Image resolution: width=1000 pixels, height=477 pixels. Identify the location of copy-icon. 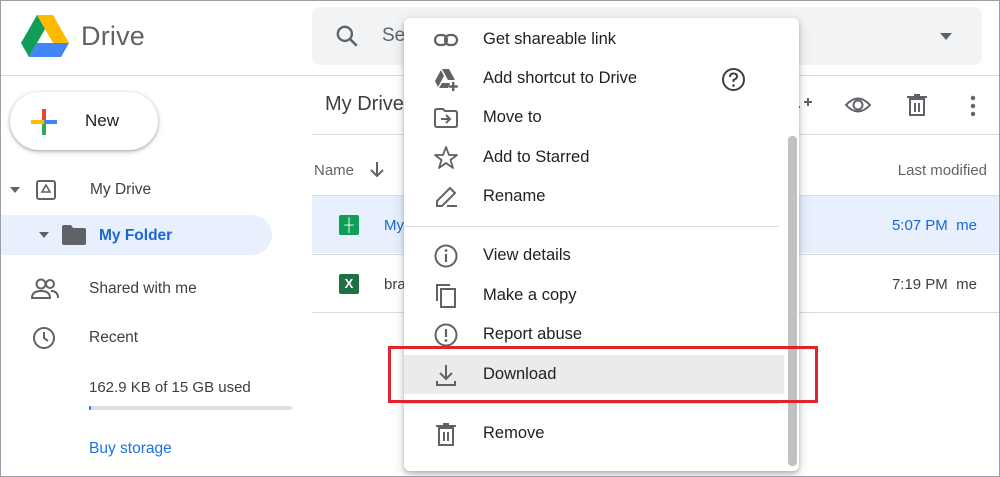
(446, 296).